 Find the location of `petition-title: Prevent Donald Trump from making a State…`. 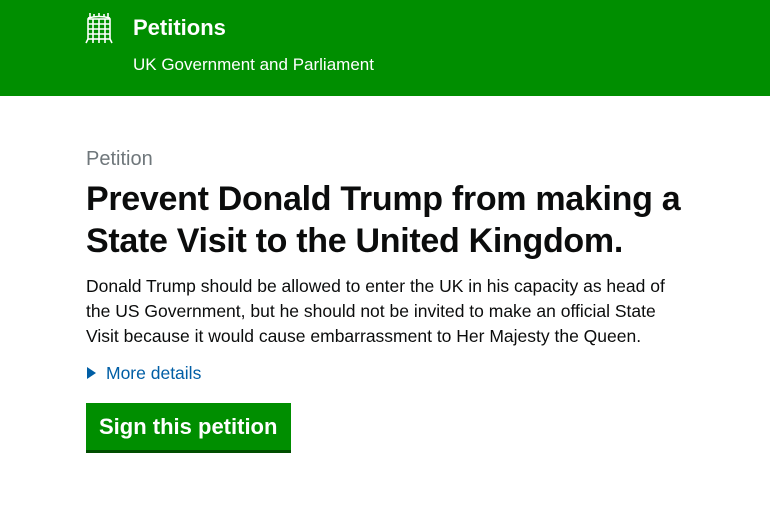

petition-title: Prevent Donald Trump from making a State… is located at coordinates (383, 220).